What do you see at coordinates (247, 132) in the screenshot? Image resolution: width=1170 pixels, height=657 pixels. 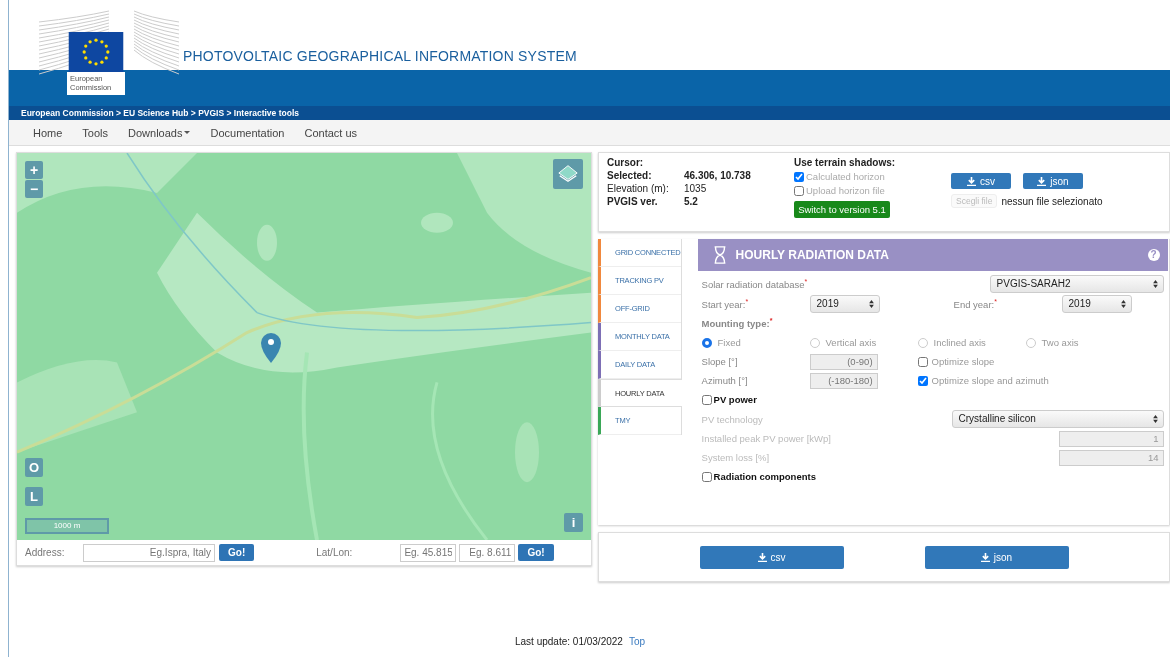 I see `nav-link: Documentation` at bounding box center [247, 132].